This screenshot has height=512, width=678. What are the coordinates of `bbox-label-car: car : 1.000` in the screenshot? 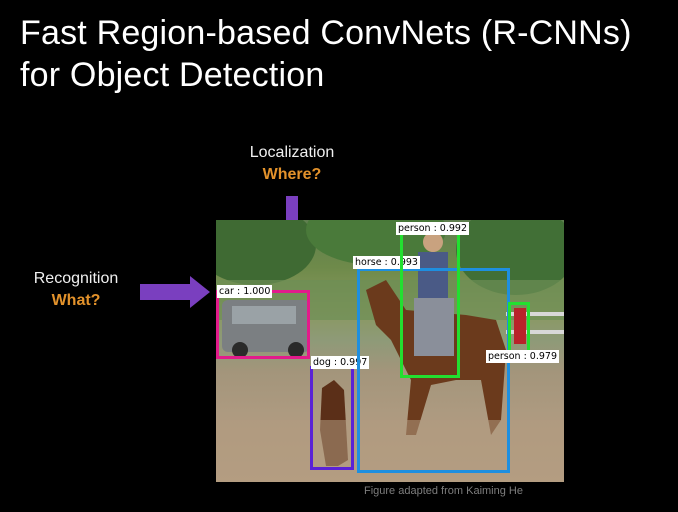 It's located at (245, 291).